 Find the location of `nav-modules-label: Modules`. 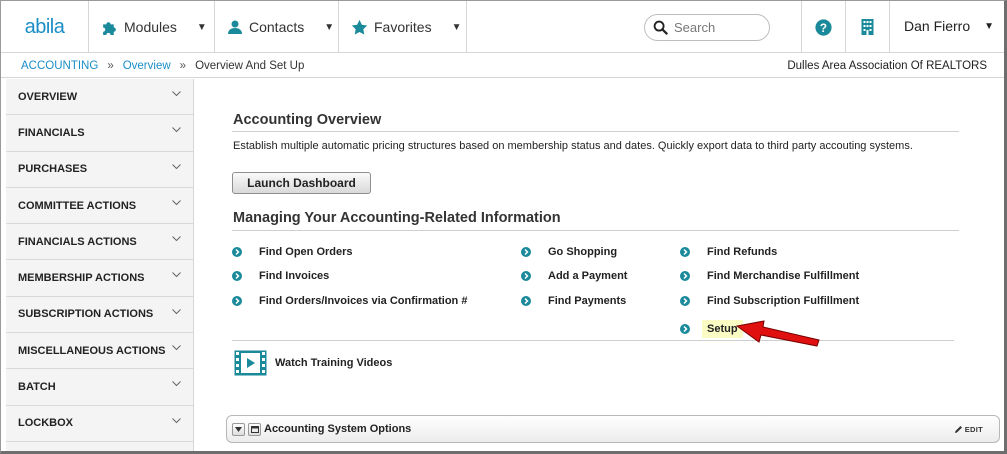

nav-modules-label: Modules is located at coordinates (150, 27).